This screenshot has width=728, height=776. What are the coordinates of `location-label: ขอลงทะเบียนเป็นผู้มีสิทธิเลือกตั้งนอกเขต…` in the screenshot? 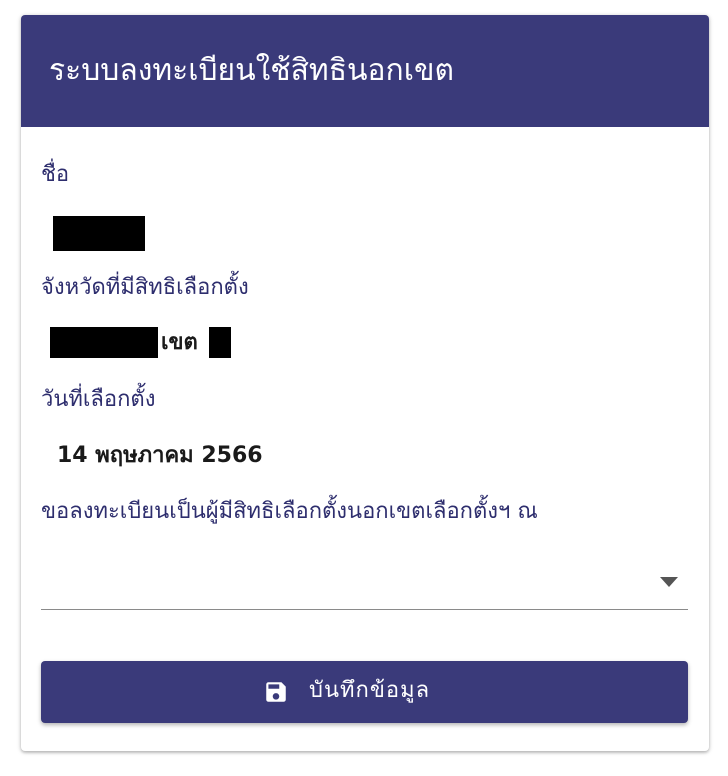 It's located at (289, 511).